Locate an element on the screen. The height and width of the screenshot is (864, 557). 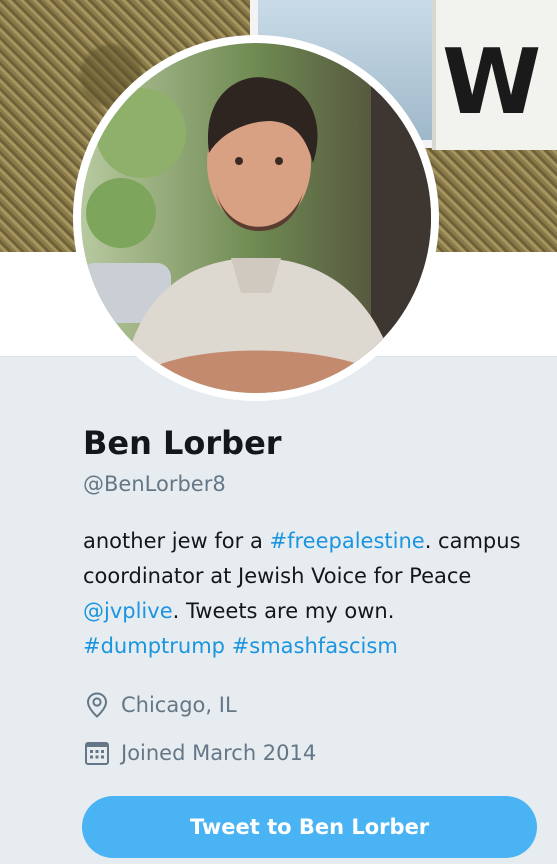
hashtag-link: #smashfascism is located at coordinates (315, 646).